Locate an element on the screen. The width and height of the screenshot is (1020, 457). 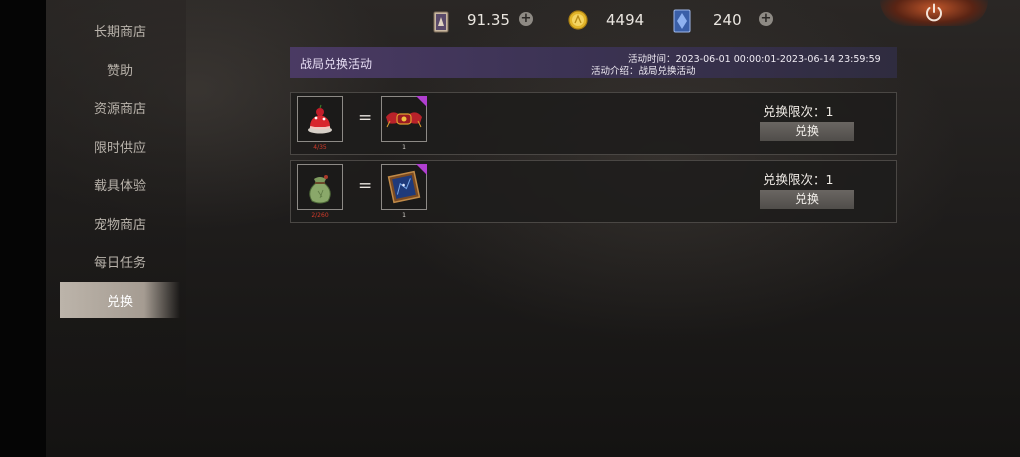
sidebar-item-long-term-shop: 长期商店 is located at coordinates (120, 30).